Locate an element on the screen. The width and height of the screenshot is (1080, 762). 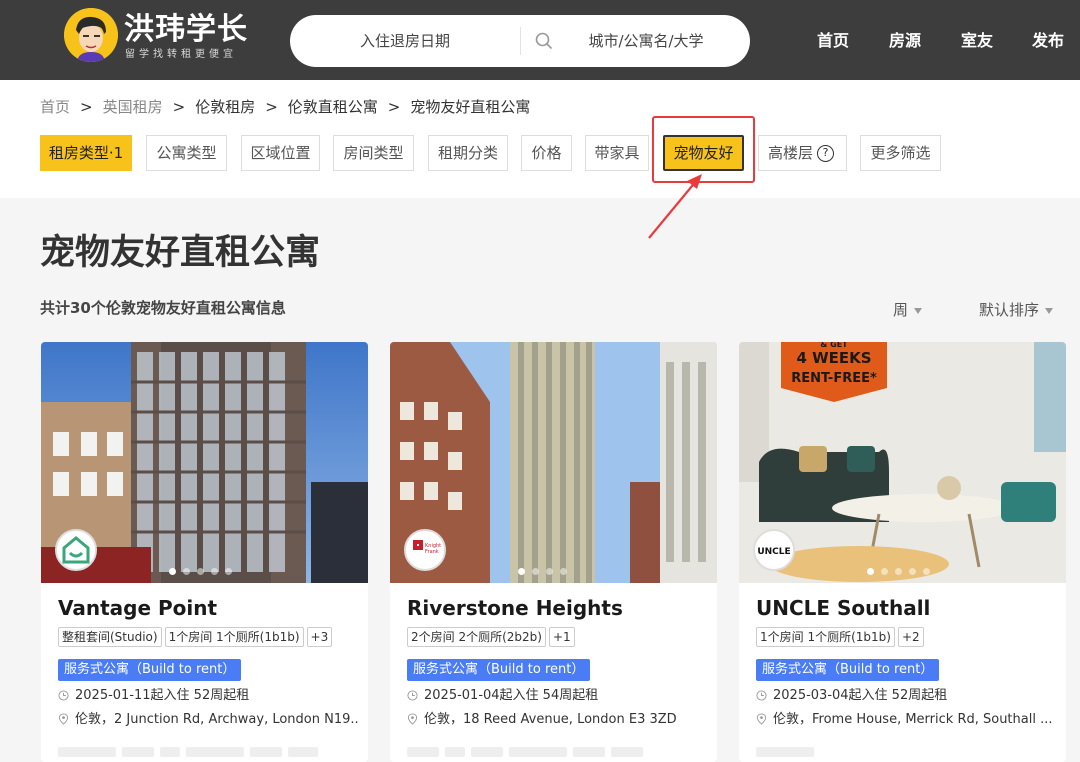
search-bar: 入住退房日期 城市/公寓名/大学 is located at coordinates (520, 41).